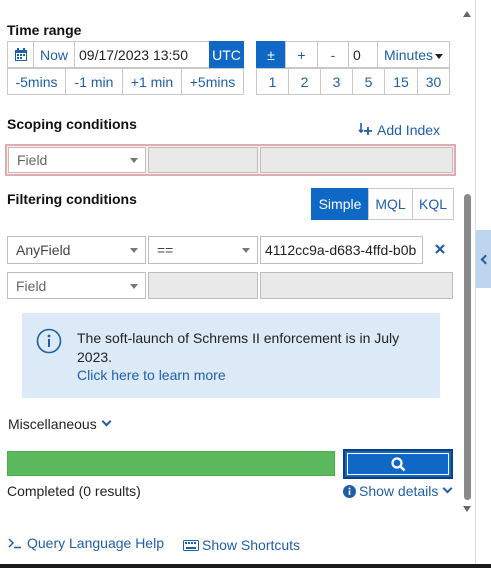 This screenshot has width=491, height=568. I want to click on close-icon, so click(440, 249).